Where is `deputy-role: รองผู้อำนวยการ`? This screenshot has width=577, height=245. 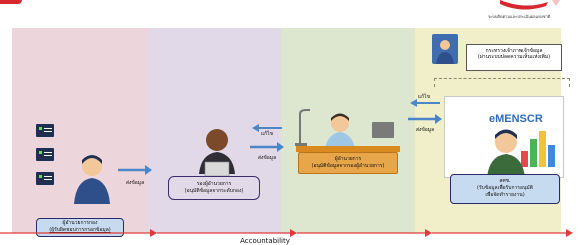
deputy-role: รองผู้อำนวยการ is located at coordinates (214, 184).